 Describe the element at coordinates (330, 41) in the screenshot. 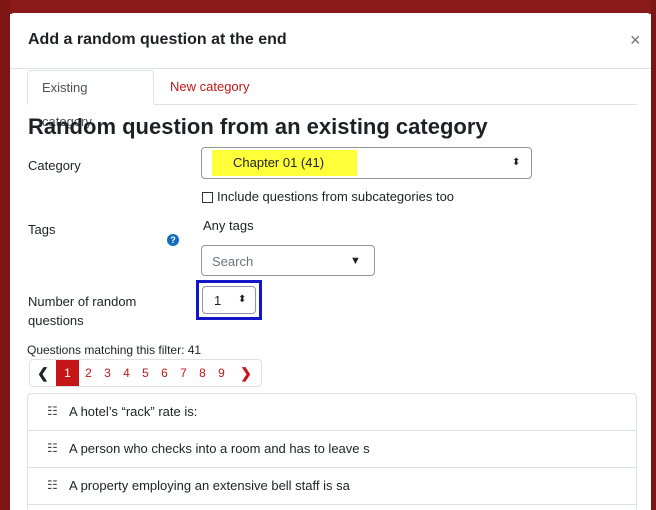

I see `modal-header: Add a random question at the end ×` at that location.